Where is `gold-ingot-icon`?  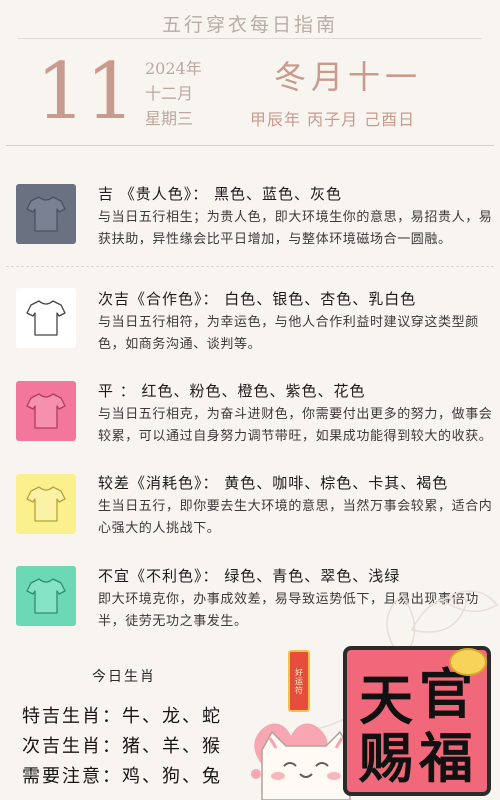 gold-ingot-icon is located at coordinates (468, 662).